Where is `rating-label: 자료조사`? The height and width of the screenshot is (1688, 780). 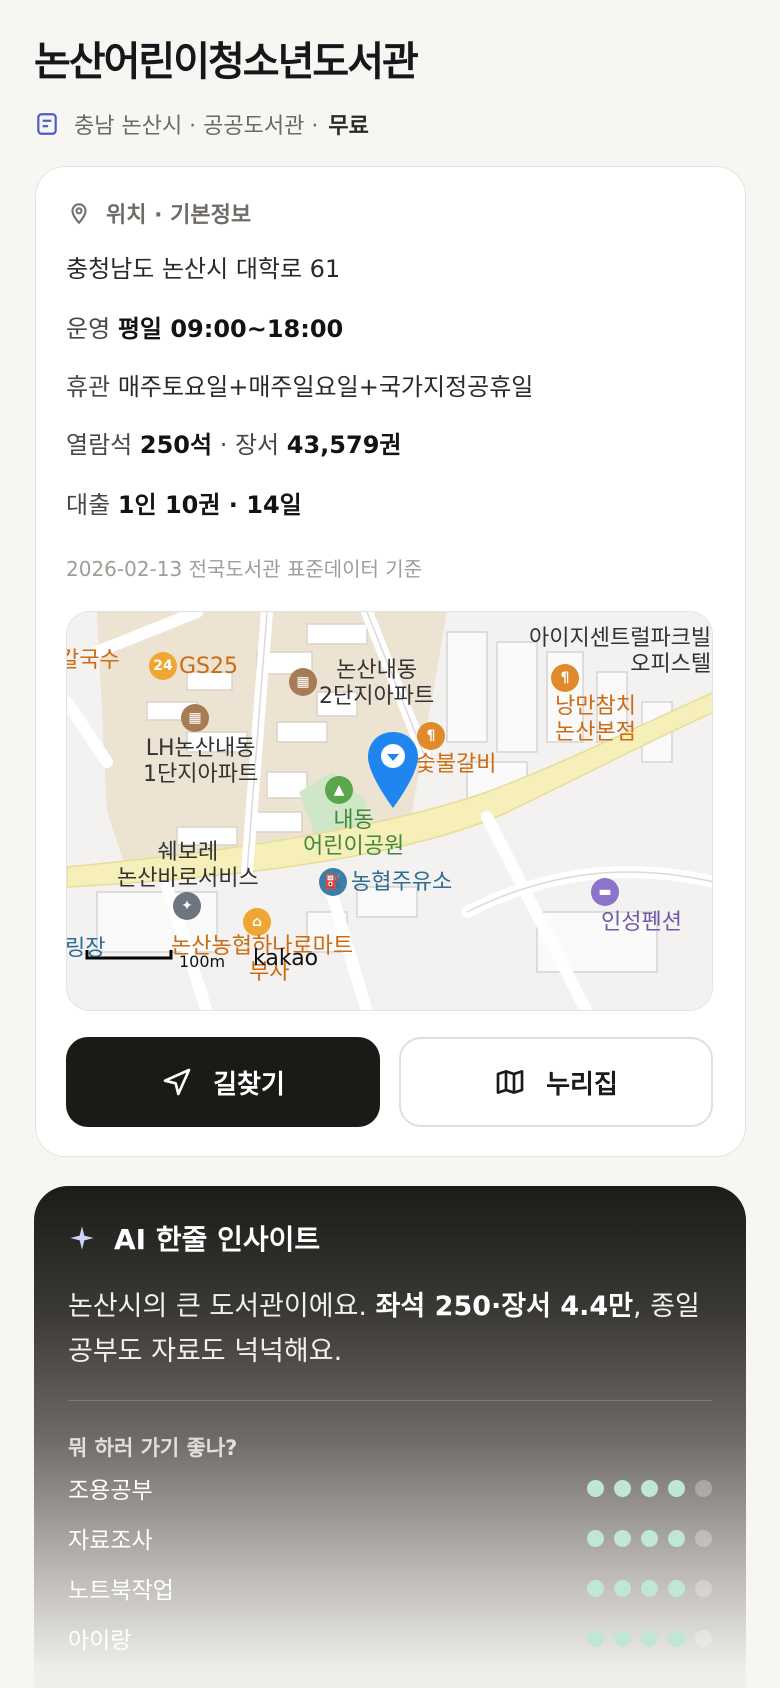 rating-label: 자료조사 is located at coordinates (110, 1541).